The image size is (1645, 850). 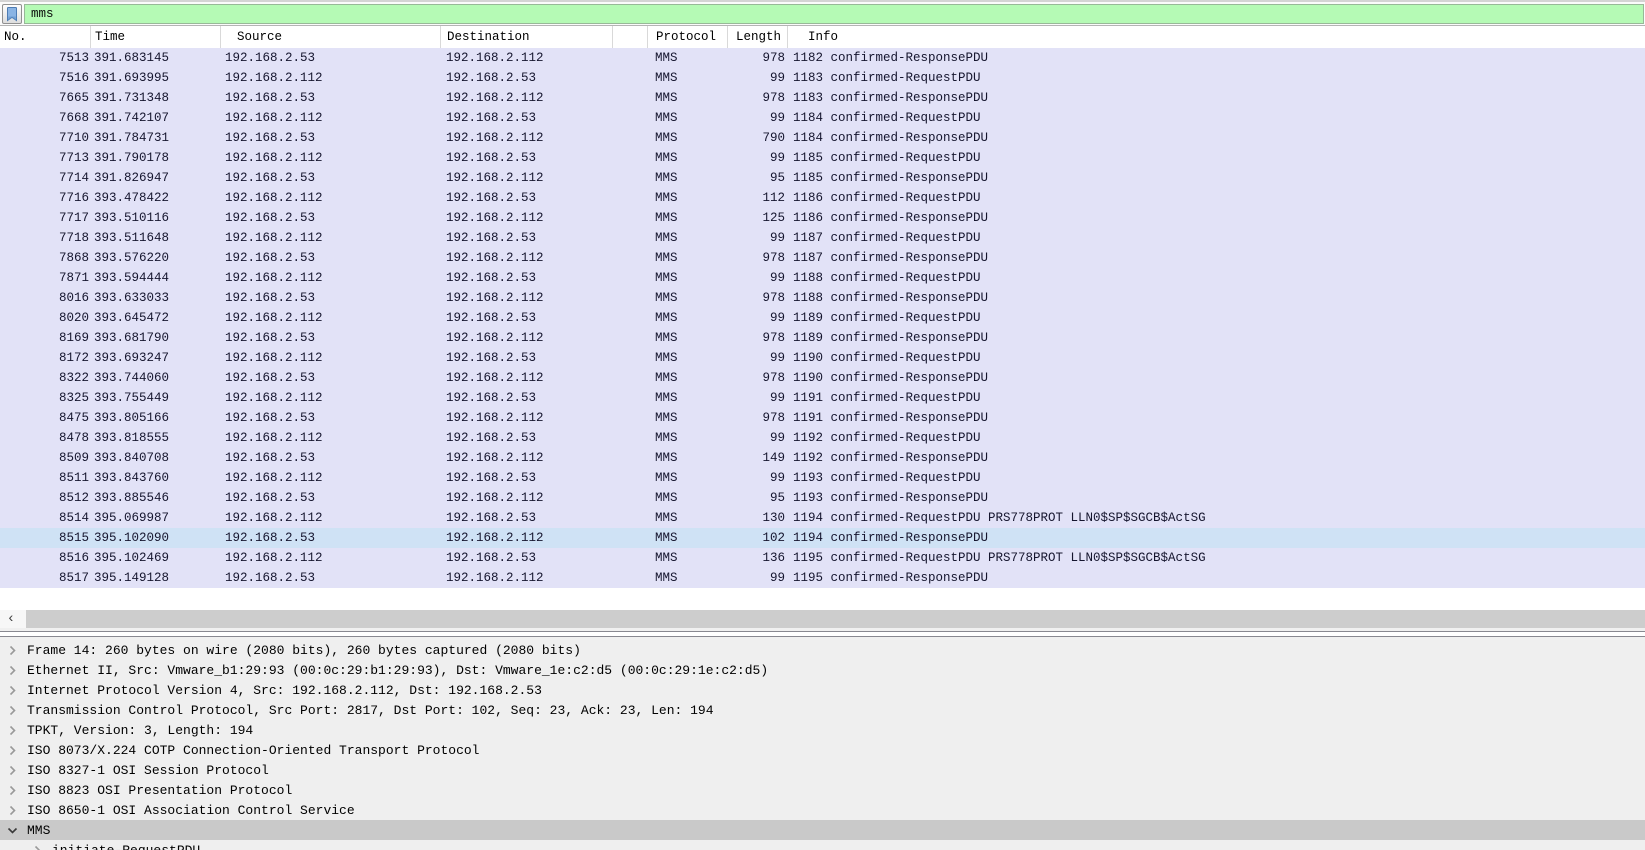 What do you see at coordinates (887, 118) in the screenshot?
I see `cell-info: 1184 confirmed-RequestPDU` at bounding box center [887, 118].